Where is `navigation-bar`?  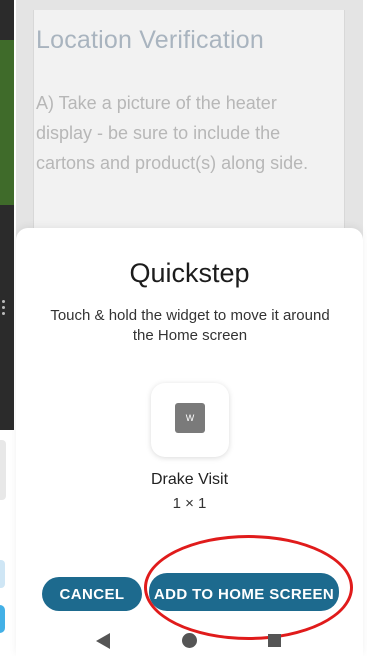
navigation-bar is located at coordinates (189, 640).